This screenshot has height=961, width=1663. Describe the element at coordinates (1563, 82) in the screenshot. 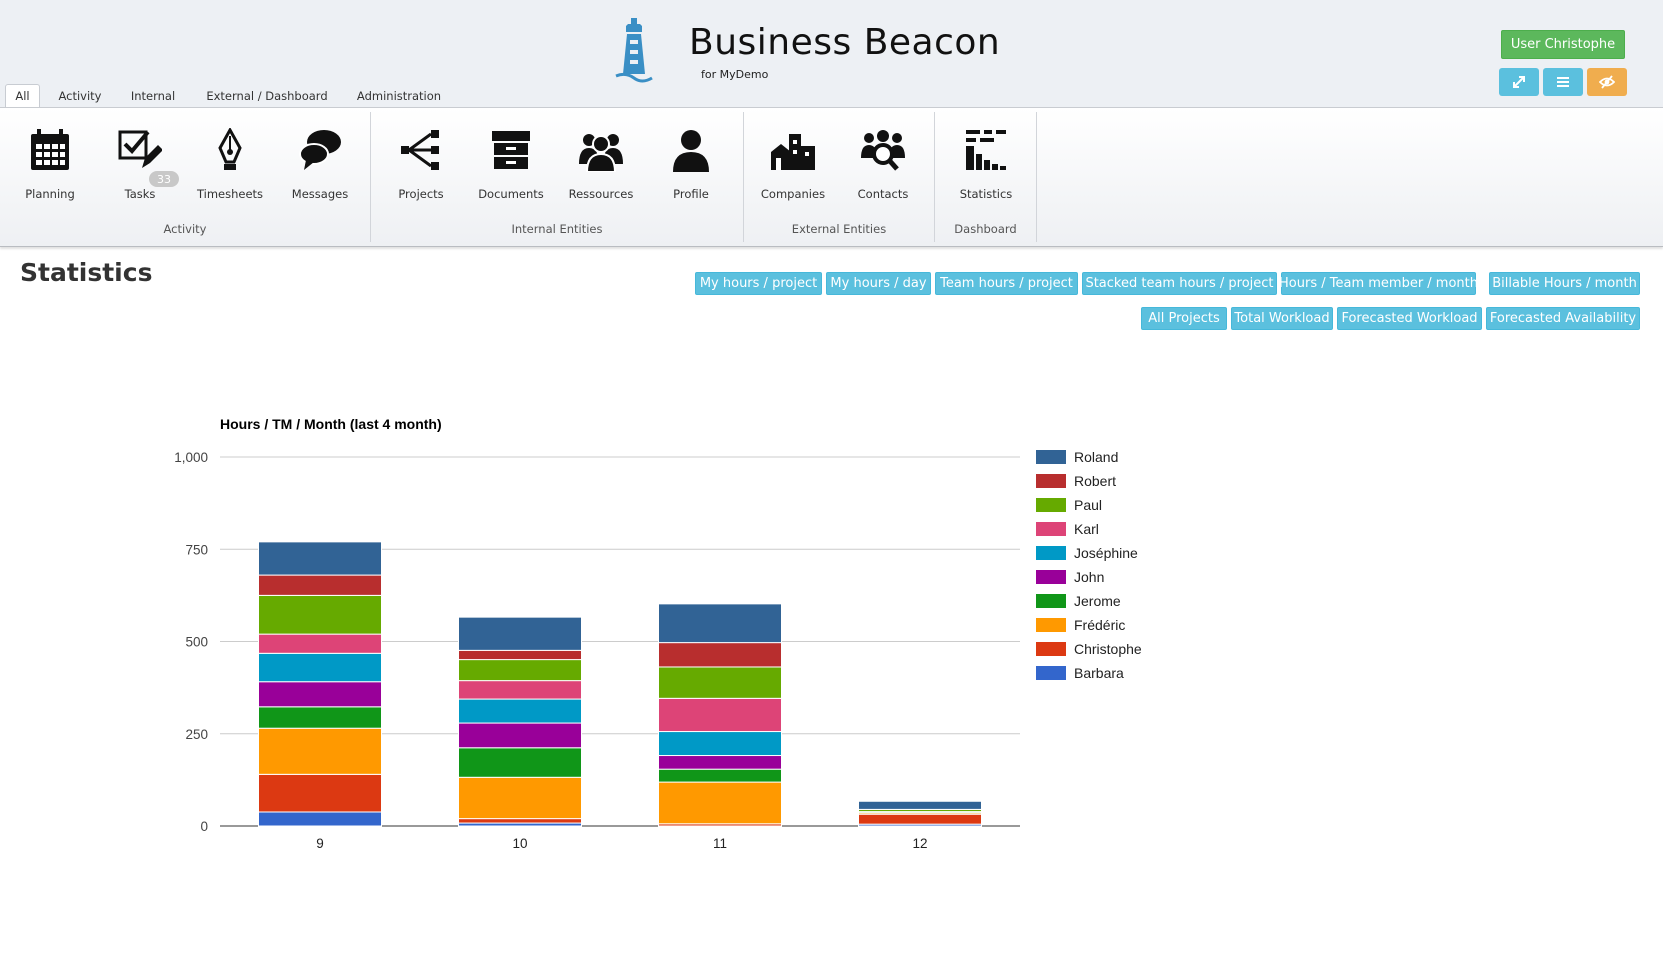

I see `menu-button` at that location.